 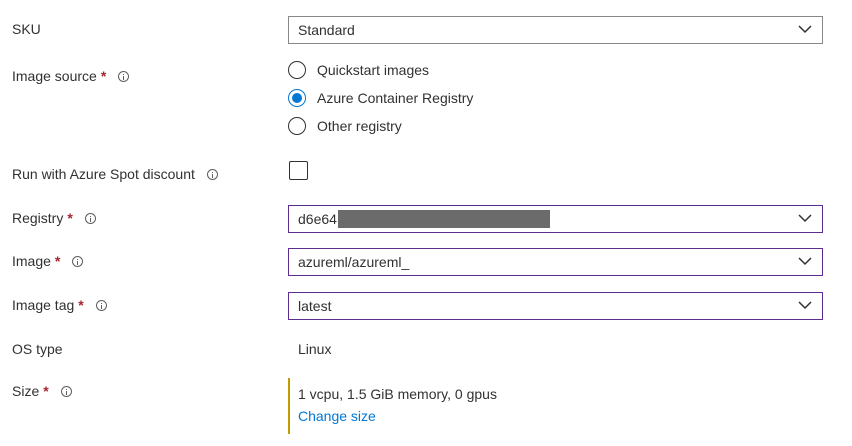 I want to click on registry-dropdown: d6e64, so click(x=555, y=219).